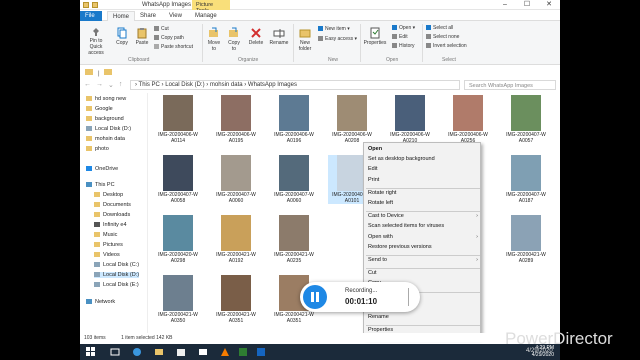 Image resolution: width=640 pixels, height=360 pixels. I want to click on windows-start-icon, so click(91, 352).